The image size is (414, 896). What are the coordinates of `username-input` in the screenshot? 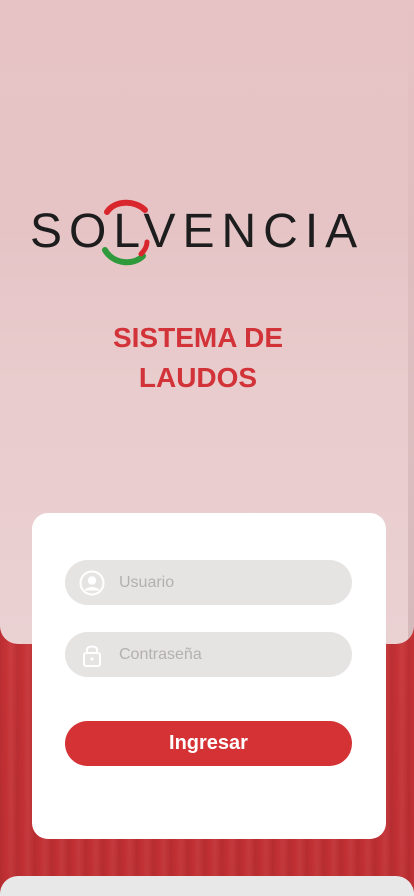 It's located at (229, 582).